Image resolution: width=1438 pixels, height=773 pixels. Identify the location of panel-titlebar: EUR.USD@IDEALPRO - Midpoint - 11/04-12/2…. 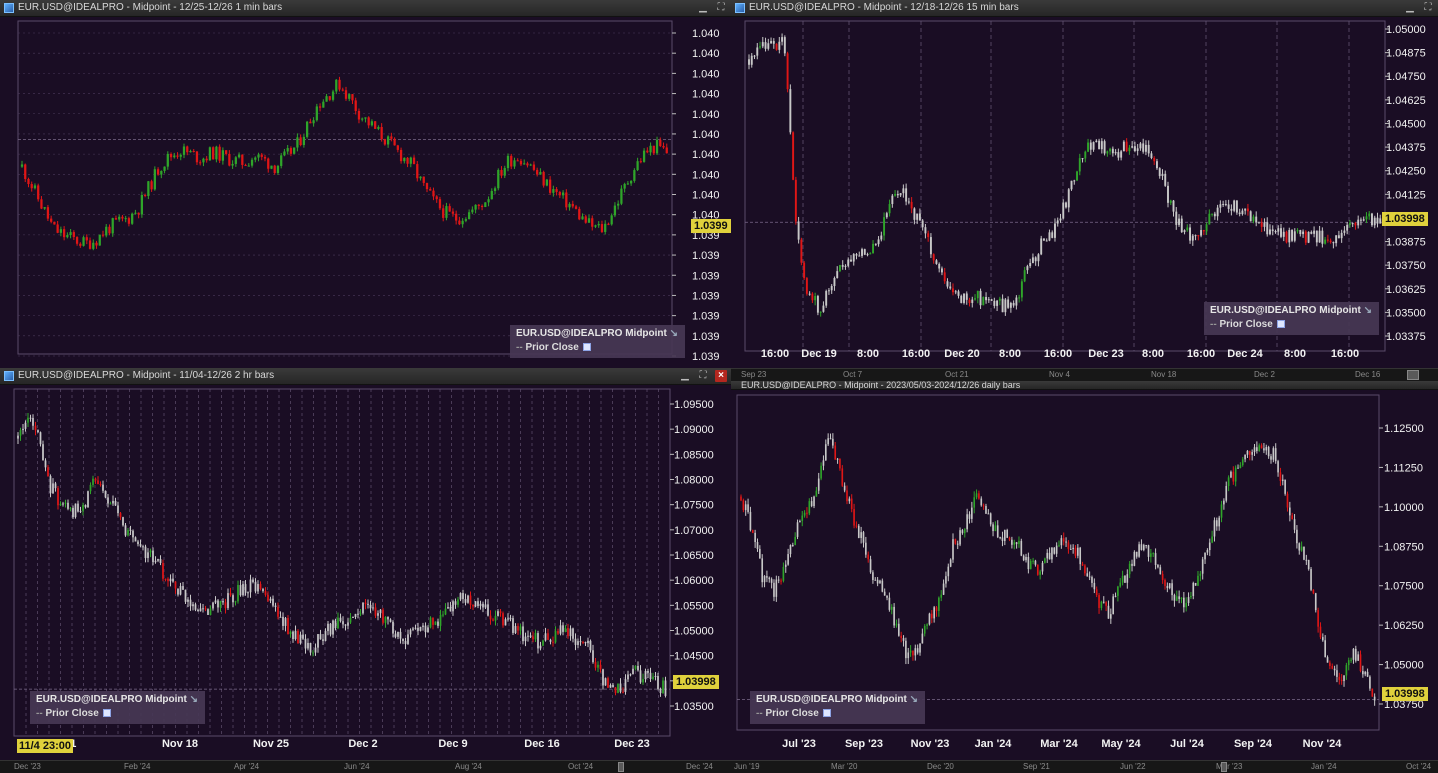
(365, 376).